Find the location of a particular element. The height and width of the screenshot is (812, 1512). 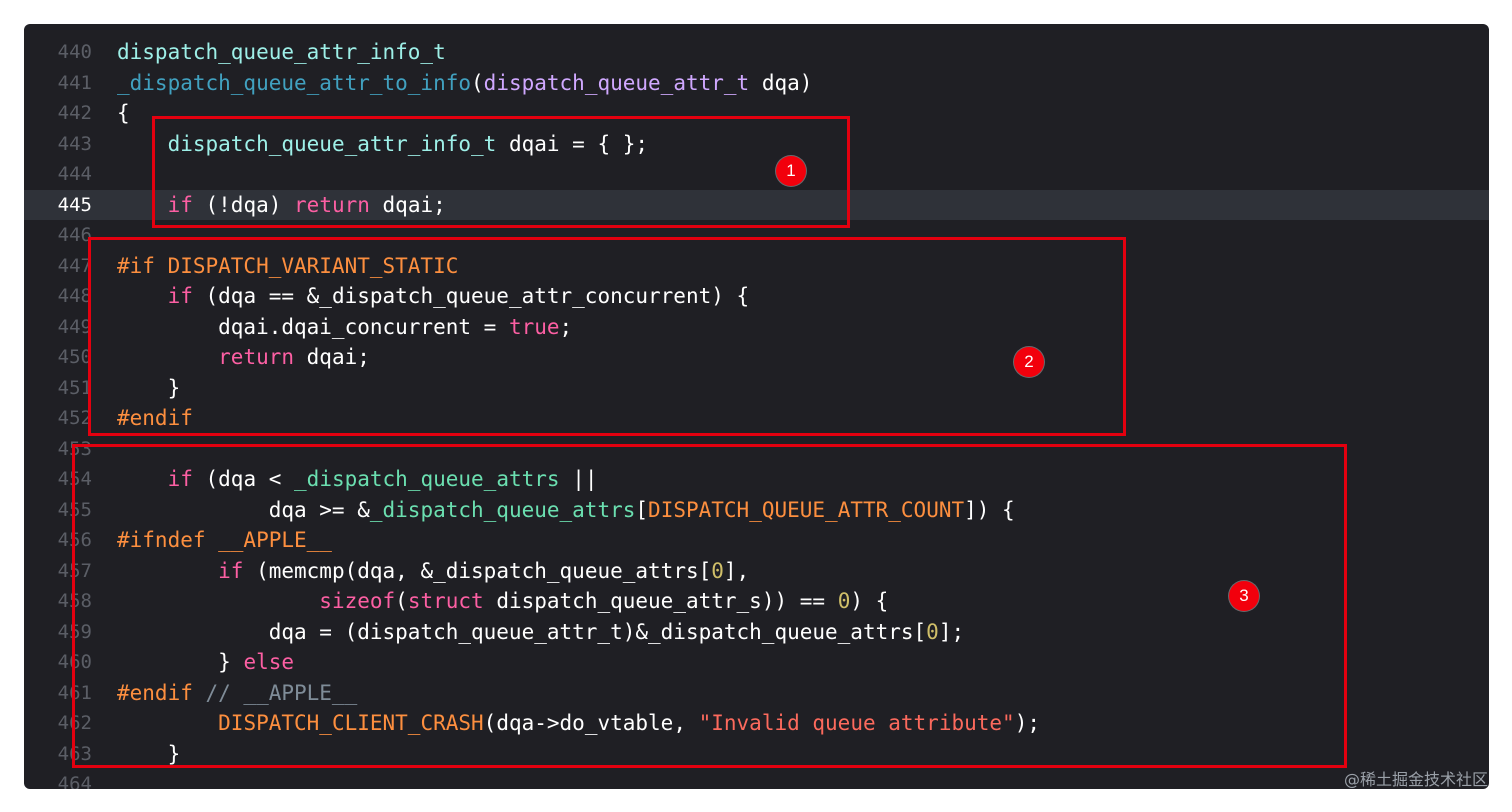

watermark: @稀土掘金技术社区 is located at coordinates (1415, 779).